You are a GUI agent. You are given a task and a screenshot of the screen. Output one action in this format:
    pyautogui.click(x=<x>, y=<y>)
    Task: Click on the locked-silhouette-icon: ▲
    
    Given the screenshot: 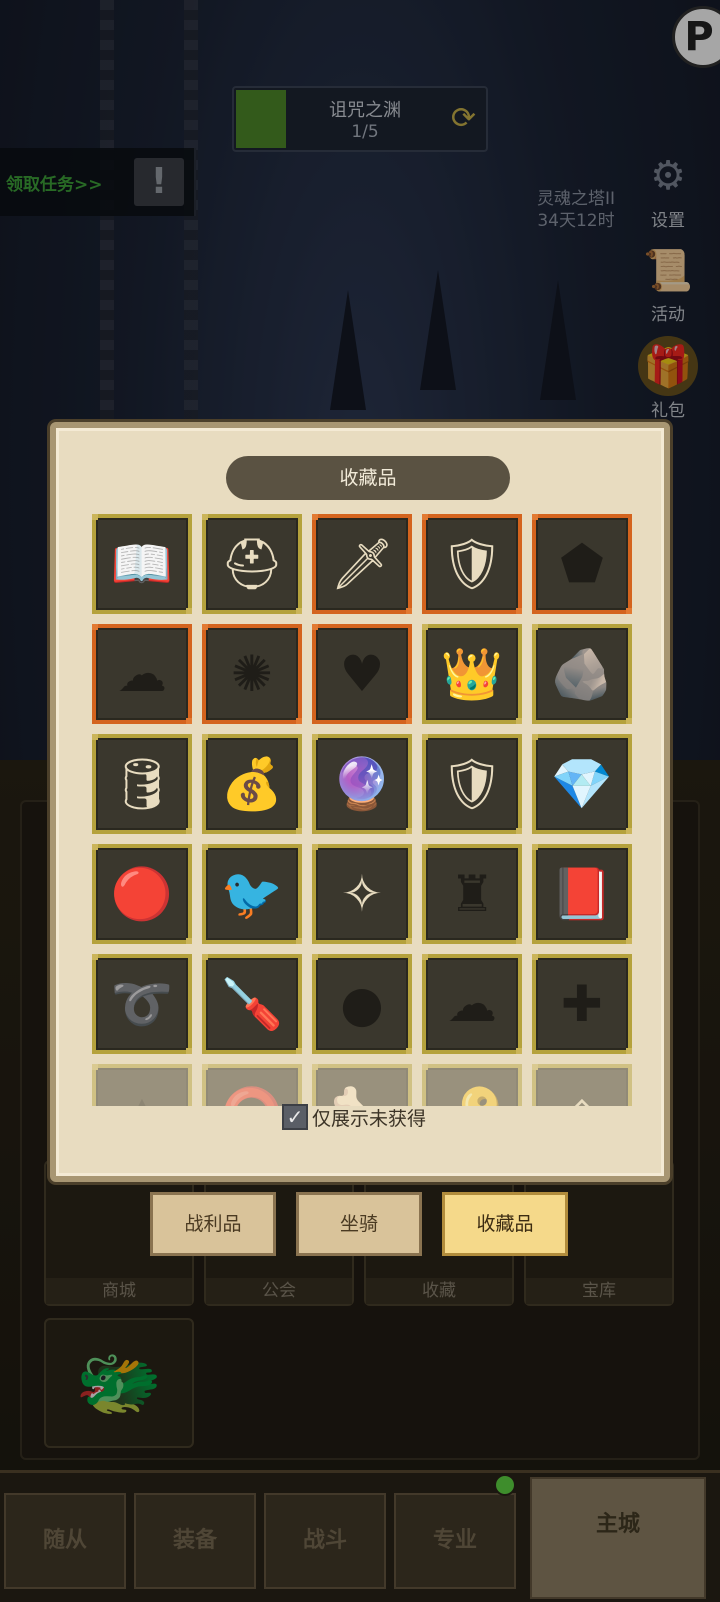 What is the action you would take?
    pyautogui.click(x=142, y=1097)
    